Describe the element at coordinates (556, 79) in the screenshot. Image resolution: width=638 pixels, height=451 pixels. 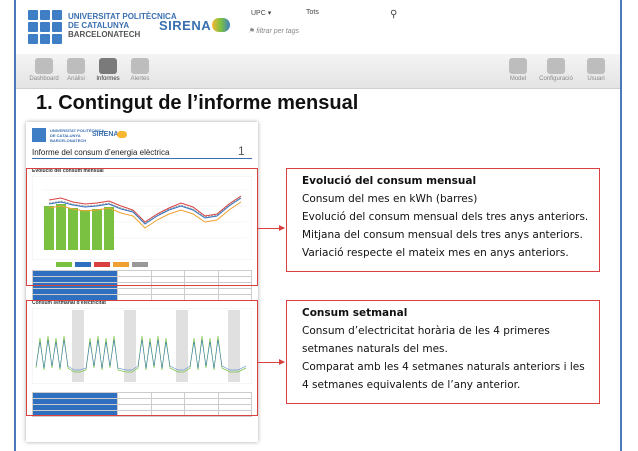
I see `nav-label: Configuració` at that location.